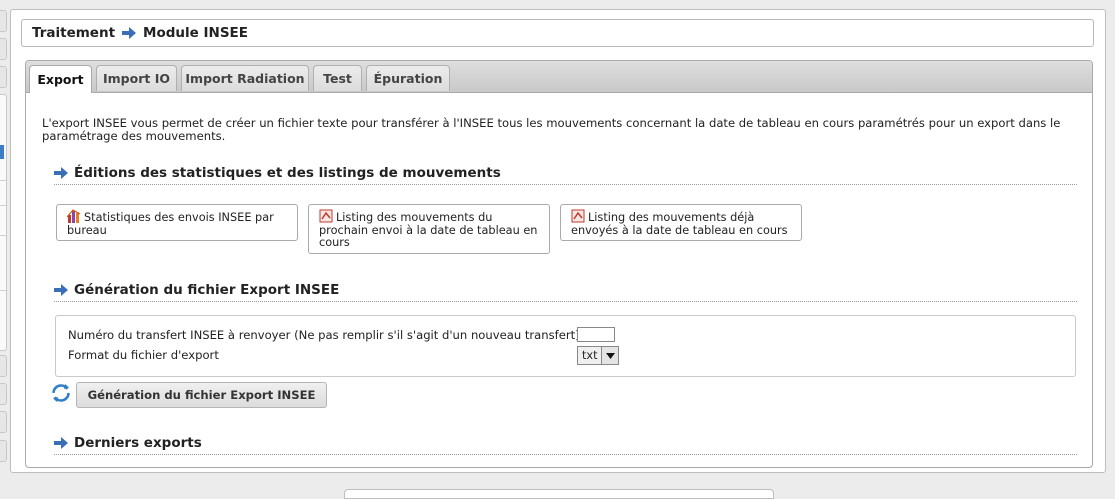 This screenshot has height=499, width=1115. Describe the element at coordinates (590, 355) in the screenshot. I see `format-fichier-value: txt` at that location.